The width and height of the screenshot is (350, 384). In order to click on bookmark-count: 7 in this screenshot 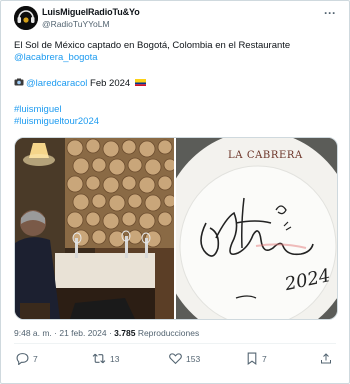, I will do `click(264, 358)`.